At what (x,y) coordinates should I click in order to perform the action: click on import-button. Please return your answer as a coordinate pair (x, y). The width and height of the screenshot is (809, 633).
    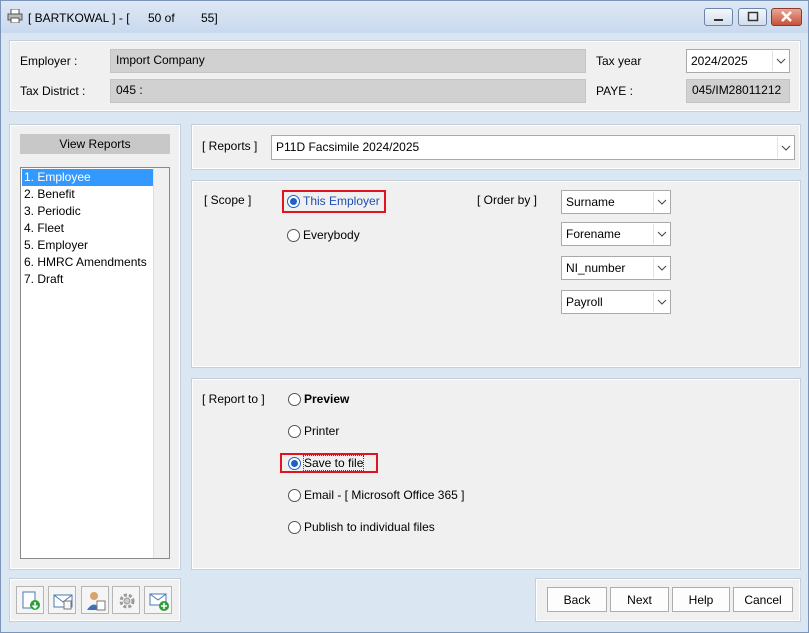
    Looking at the image, I should click on (30, 600).